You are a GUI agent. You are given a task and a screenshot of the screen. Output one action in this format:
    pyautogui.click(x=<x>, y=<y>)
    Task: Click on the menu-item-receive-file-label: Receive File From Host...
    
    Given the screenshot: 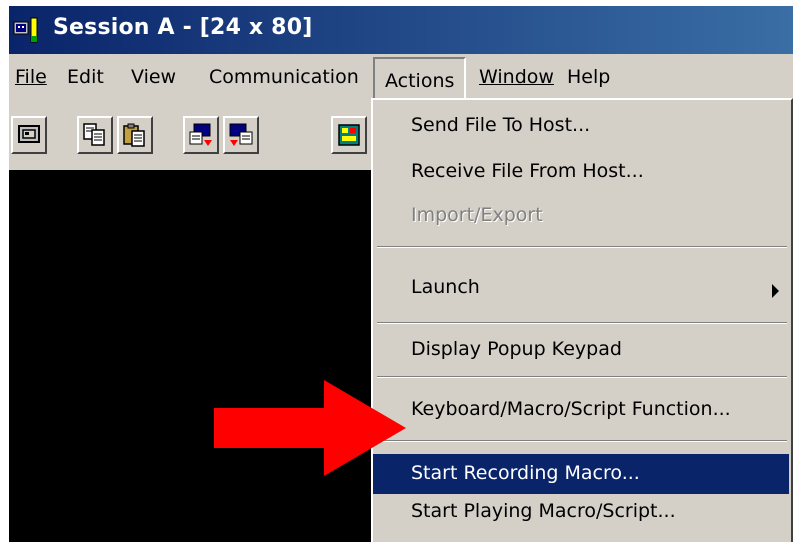 What is the action you would take?
    pyautogui.click(x=527, y=171)
    